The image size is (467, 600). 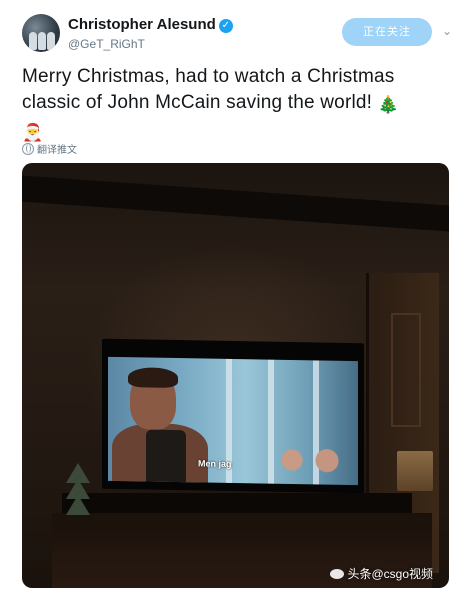 I want to click on photo-christmas-tree, so click(x=78, y=498).